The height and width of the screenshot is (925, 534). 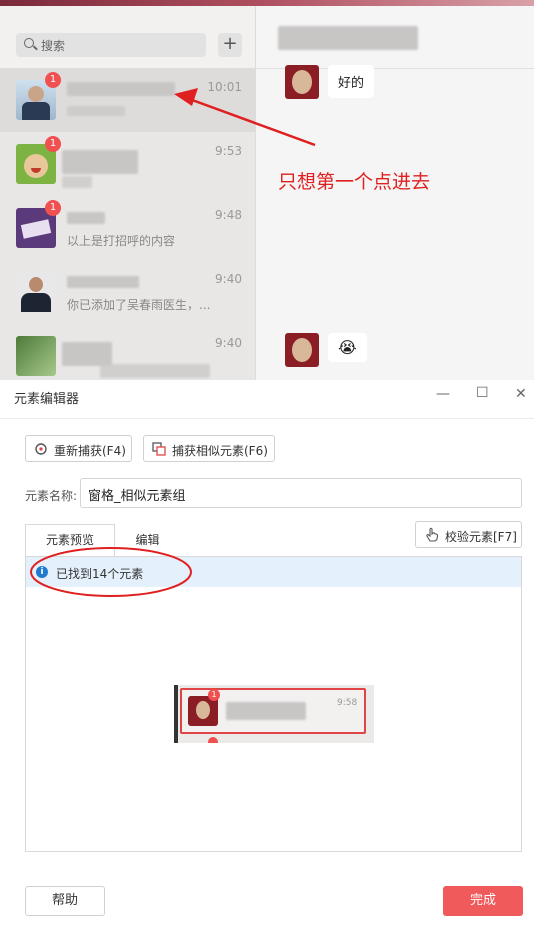 What do you see at coordinates (36, 292) in the screenshot?
I see `man-in-suit-avatar-icon` at bounding box center [36, 292].